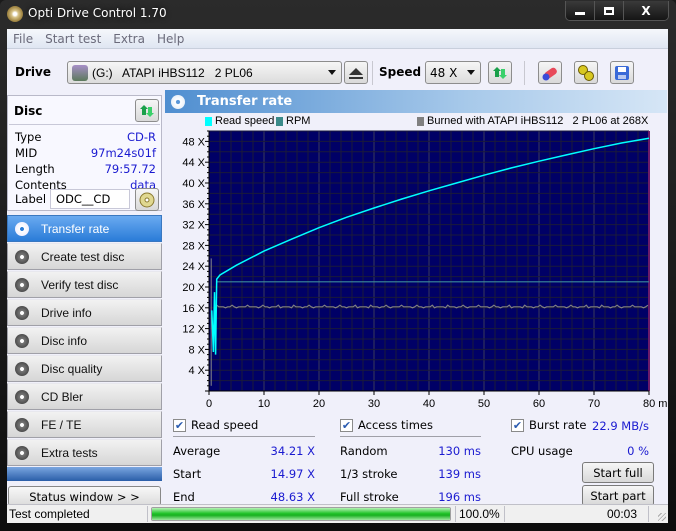 The height and width of the screenshot is (531, 676). What do you see at coordinates (532, 121) in the screenshot?
I see `legend-burned: Burned with ATAPI iHBS112 2 PL06 at 268X` at bounding box center [532, 121].